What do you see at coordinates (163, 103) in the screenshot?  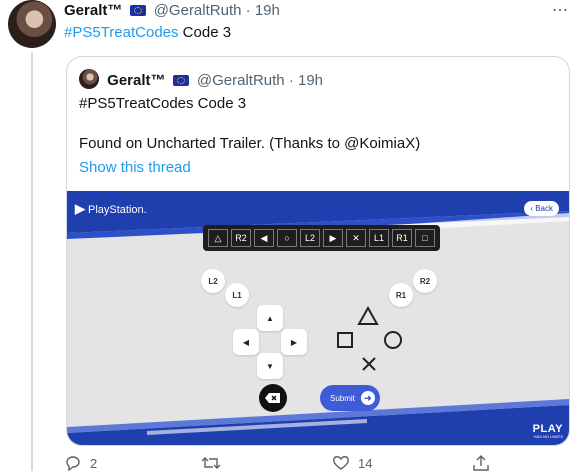 I see `quoted-text-line1: #PS5TreatCodes Code 3` at bounding box center [163, 103].